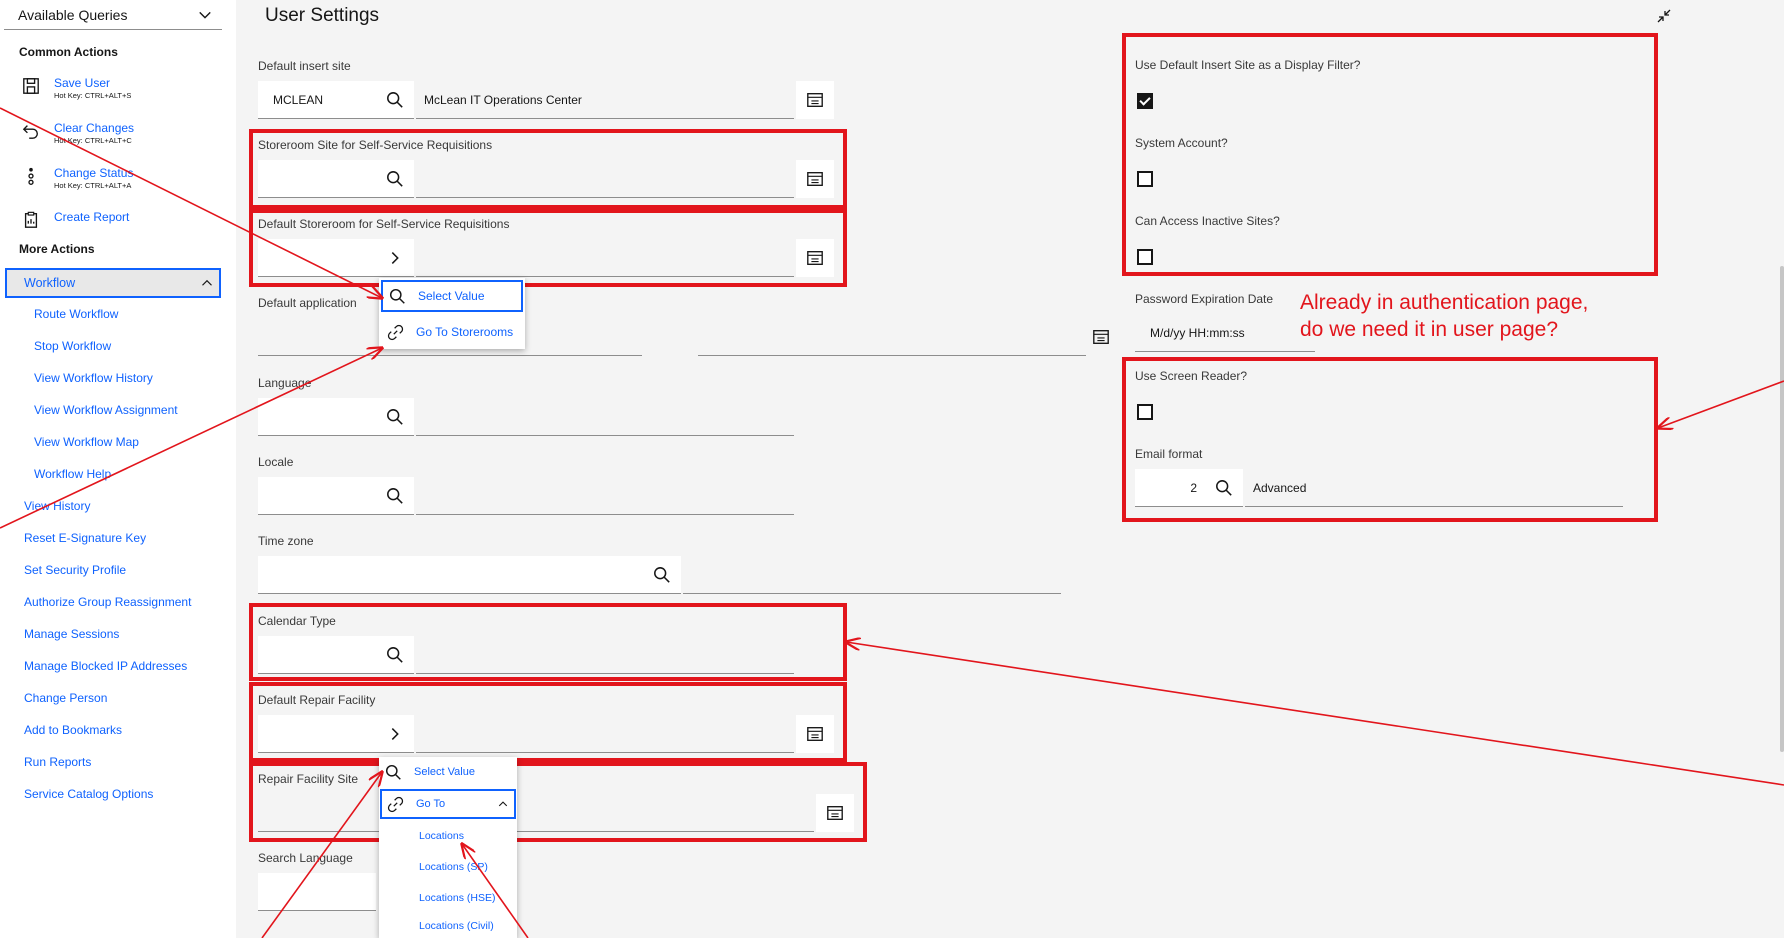 The height and width of the screenshot is (938, 1784). Describe the element at coordinates (448, 772) in the screenshot. I see `repair-select-value-menu-item: Select Value` at that location.